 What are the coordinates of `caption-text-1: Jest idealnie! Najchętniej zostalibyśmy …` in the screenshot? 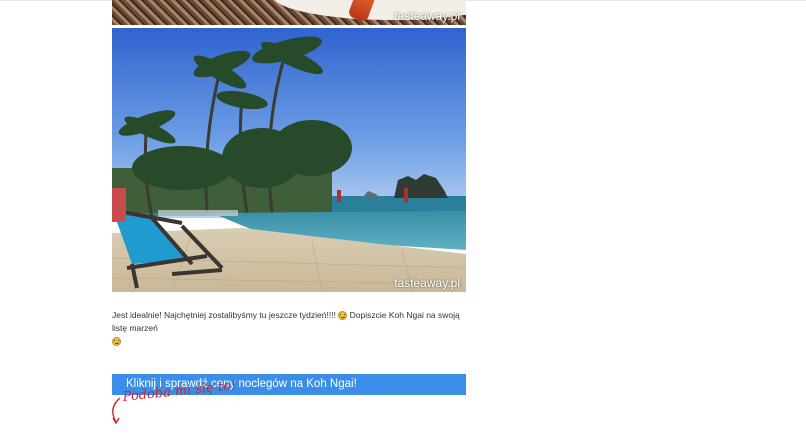 It's located at (225, 315).